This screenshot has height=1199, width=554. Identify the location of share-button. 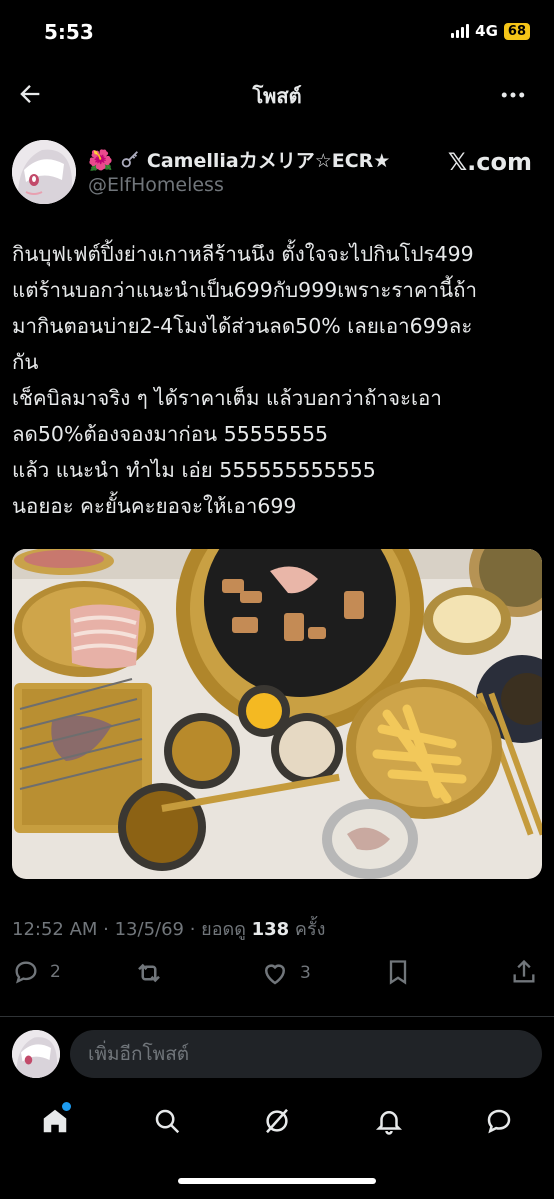
(524, 972).